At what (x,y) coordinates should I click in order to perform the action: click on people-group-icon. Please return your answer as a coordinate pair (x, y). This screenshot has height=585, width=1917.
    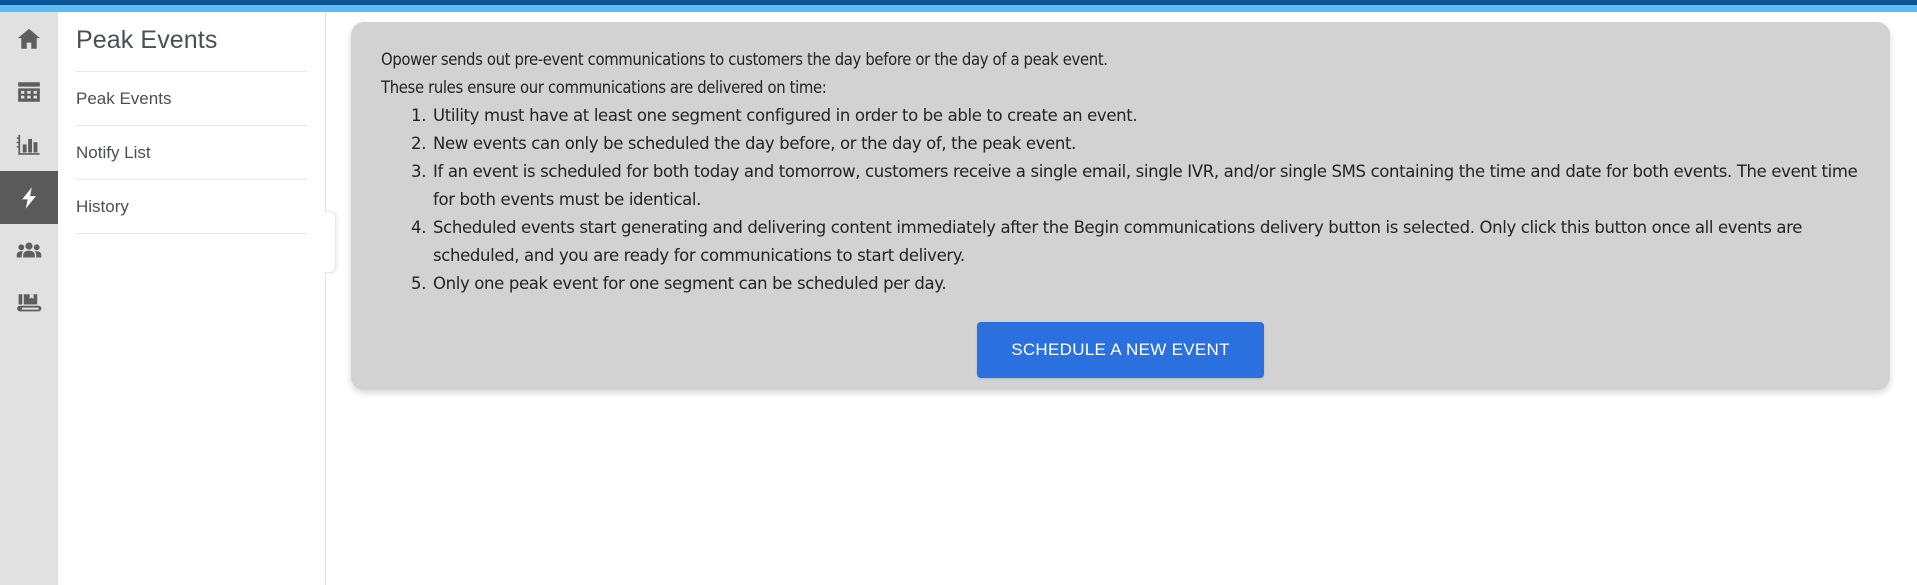
    Looking at the image, I should click on (29, 251).